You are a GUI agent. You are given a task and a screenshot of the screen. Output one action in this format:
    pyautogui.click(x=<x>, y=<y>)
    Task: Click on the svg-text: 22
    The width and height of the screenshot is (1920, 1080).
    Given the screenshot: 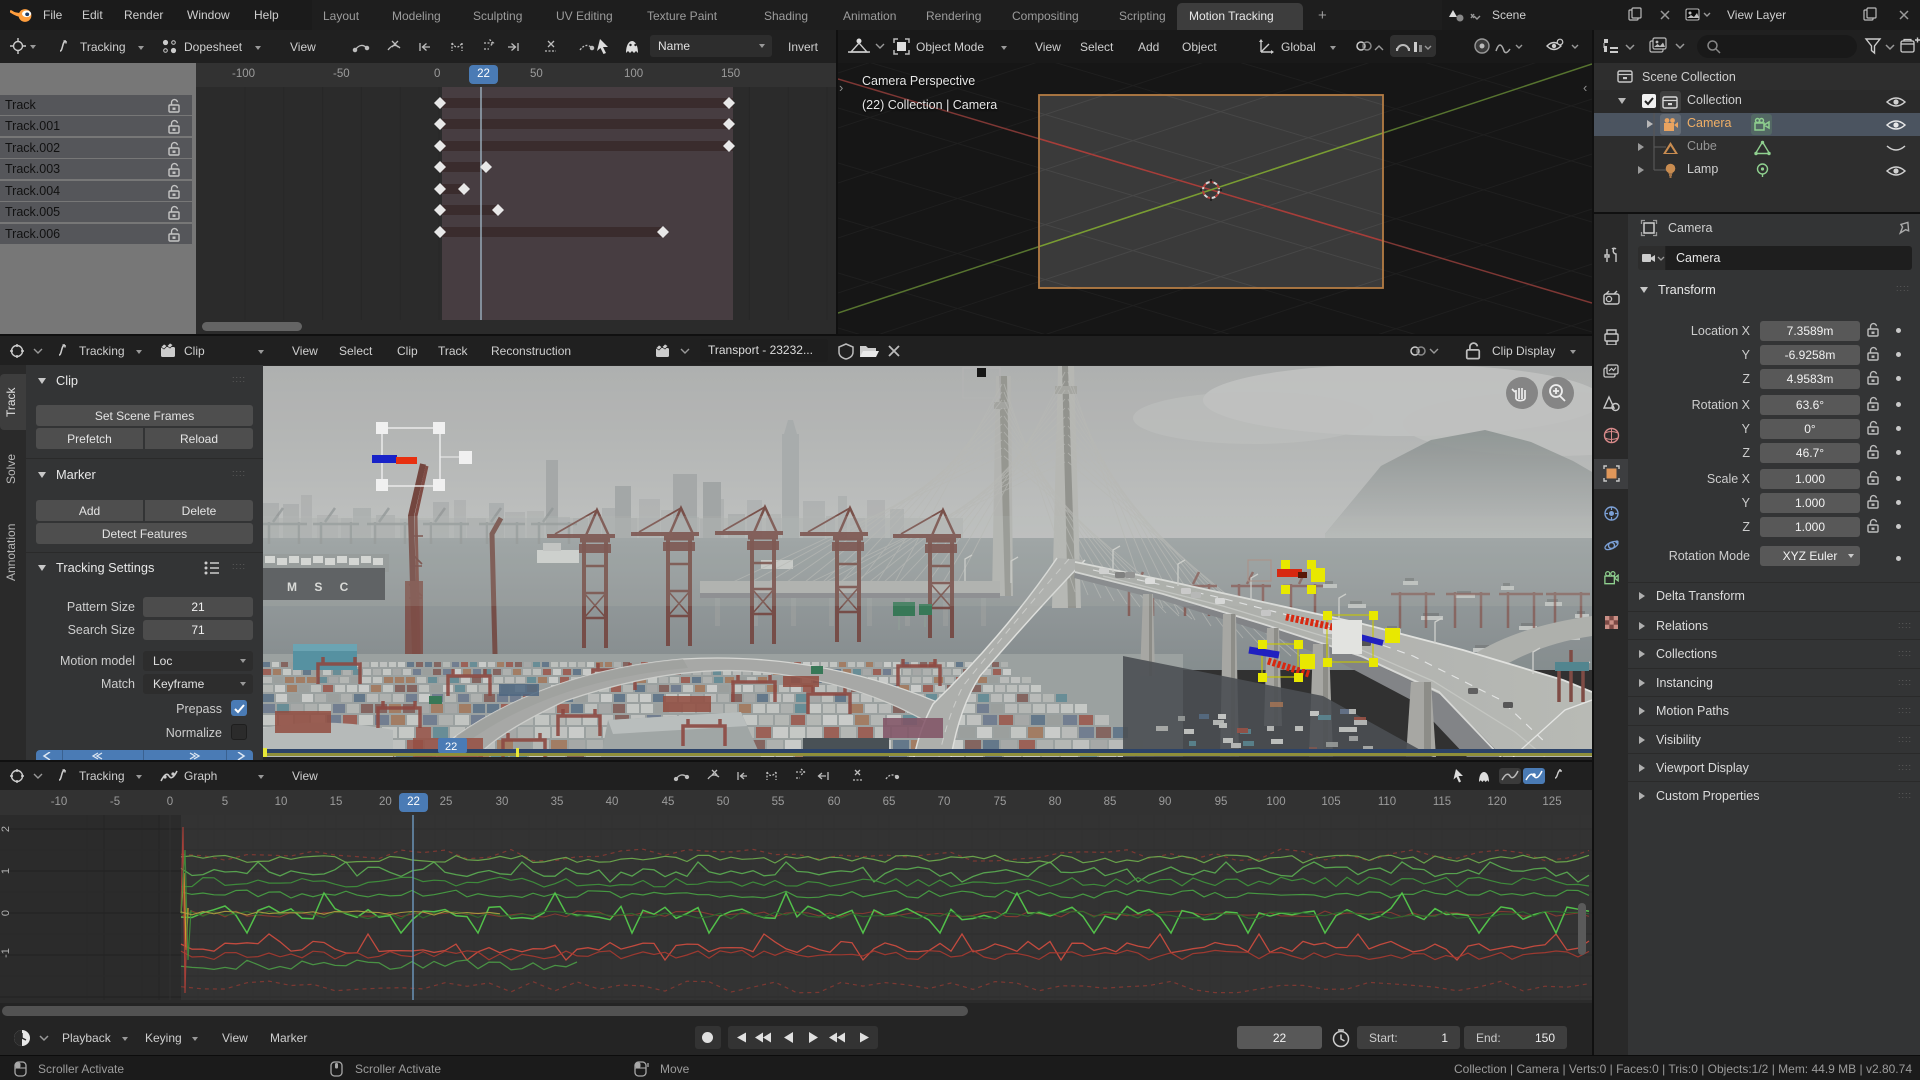 What is the action you would take?
    pyautogui.click(x=451, y=747)
    